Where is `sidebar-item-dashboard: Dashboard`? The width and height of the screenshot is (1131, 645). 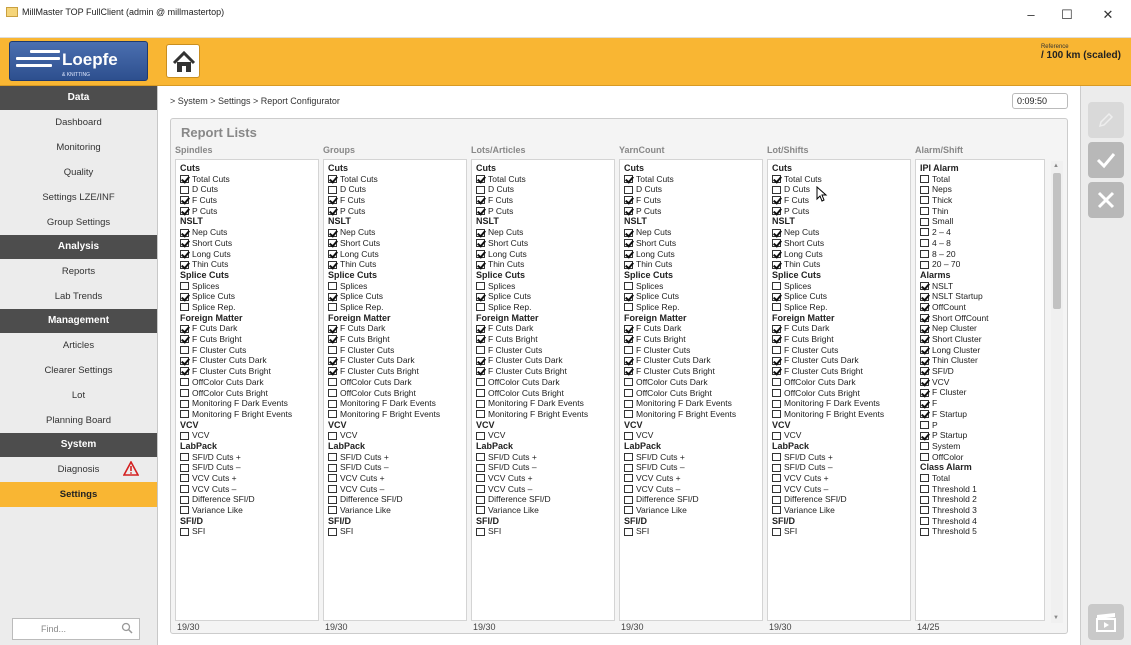 sidebar-item-dashboard: Dashboard is located at coordinates (78, 122).